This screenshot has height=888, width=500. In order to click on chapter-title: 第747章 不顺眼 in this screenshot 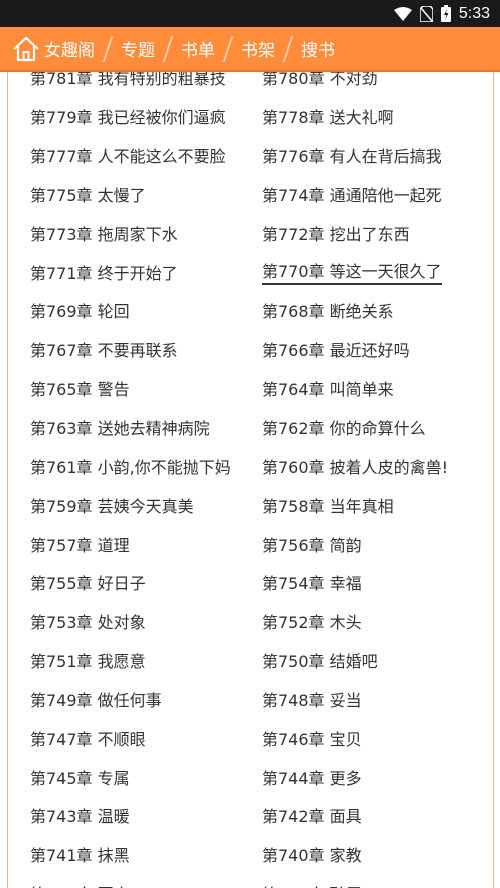, I will do `click(88, 739)`.